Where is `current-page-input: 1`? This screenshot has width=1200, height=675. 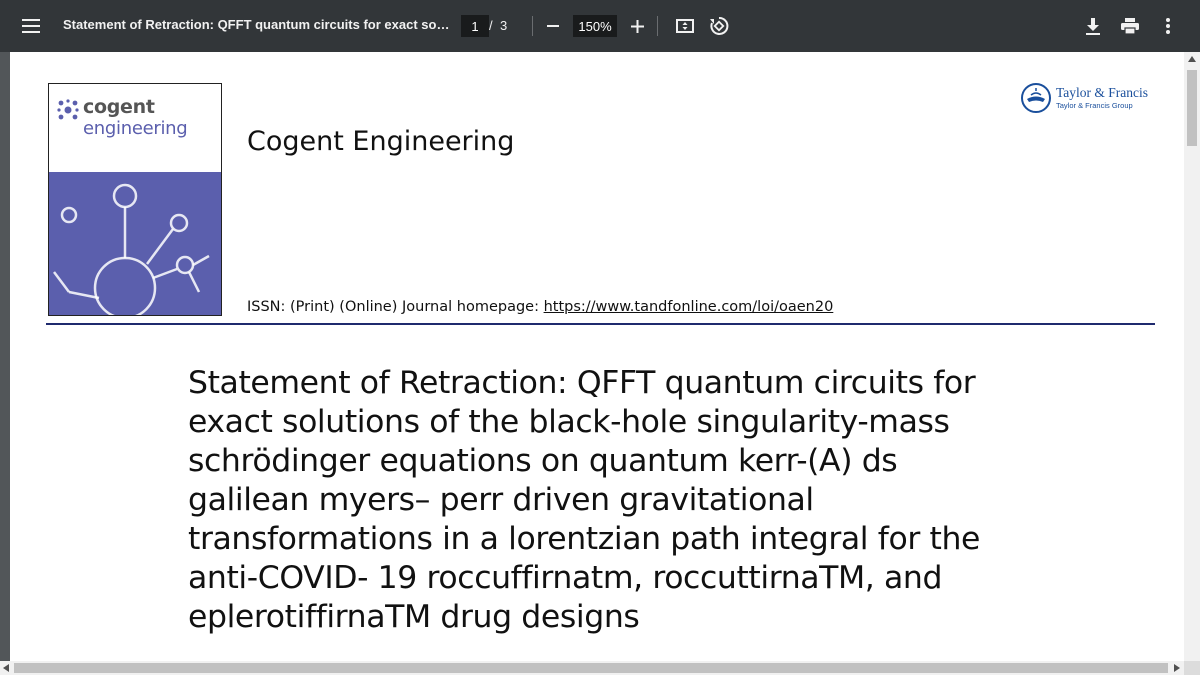
current-page-input: 1 is located at coordinates (475, 26).